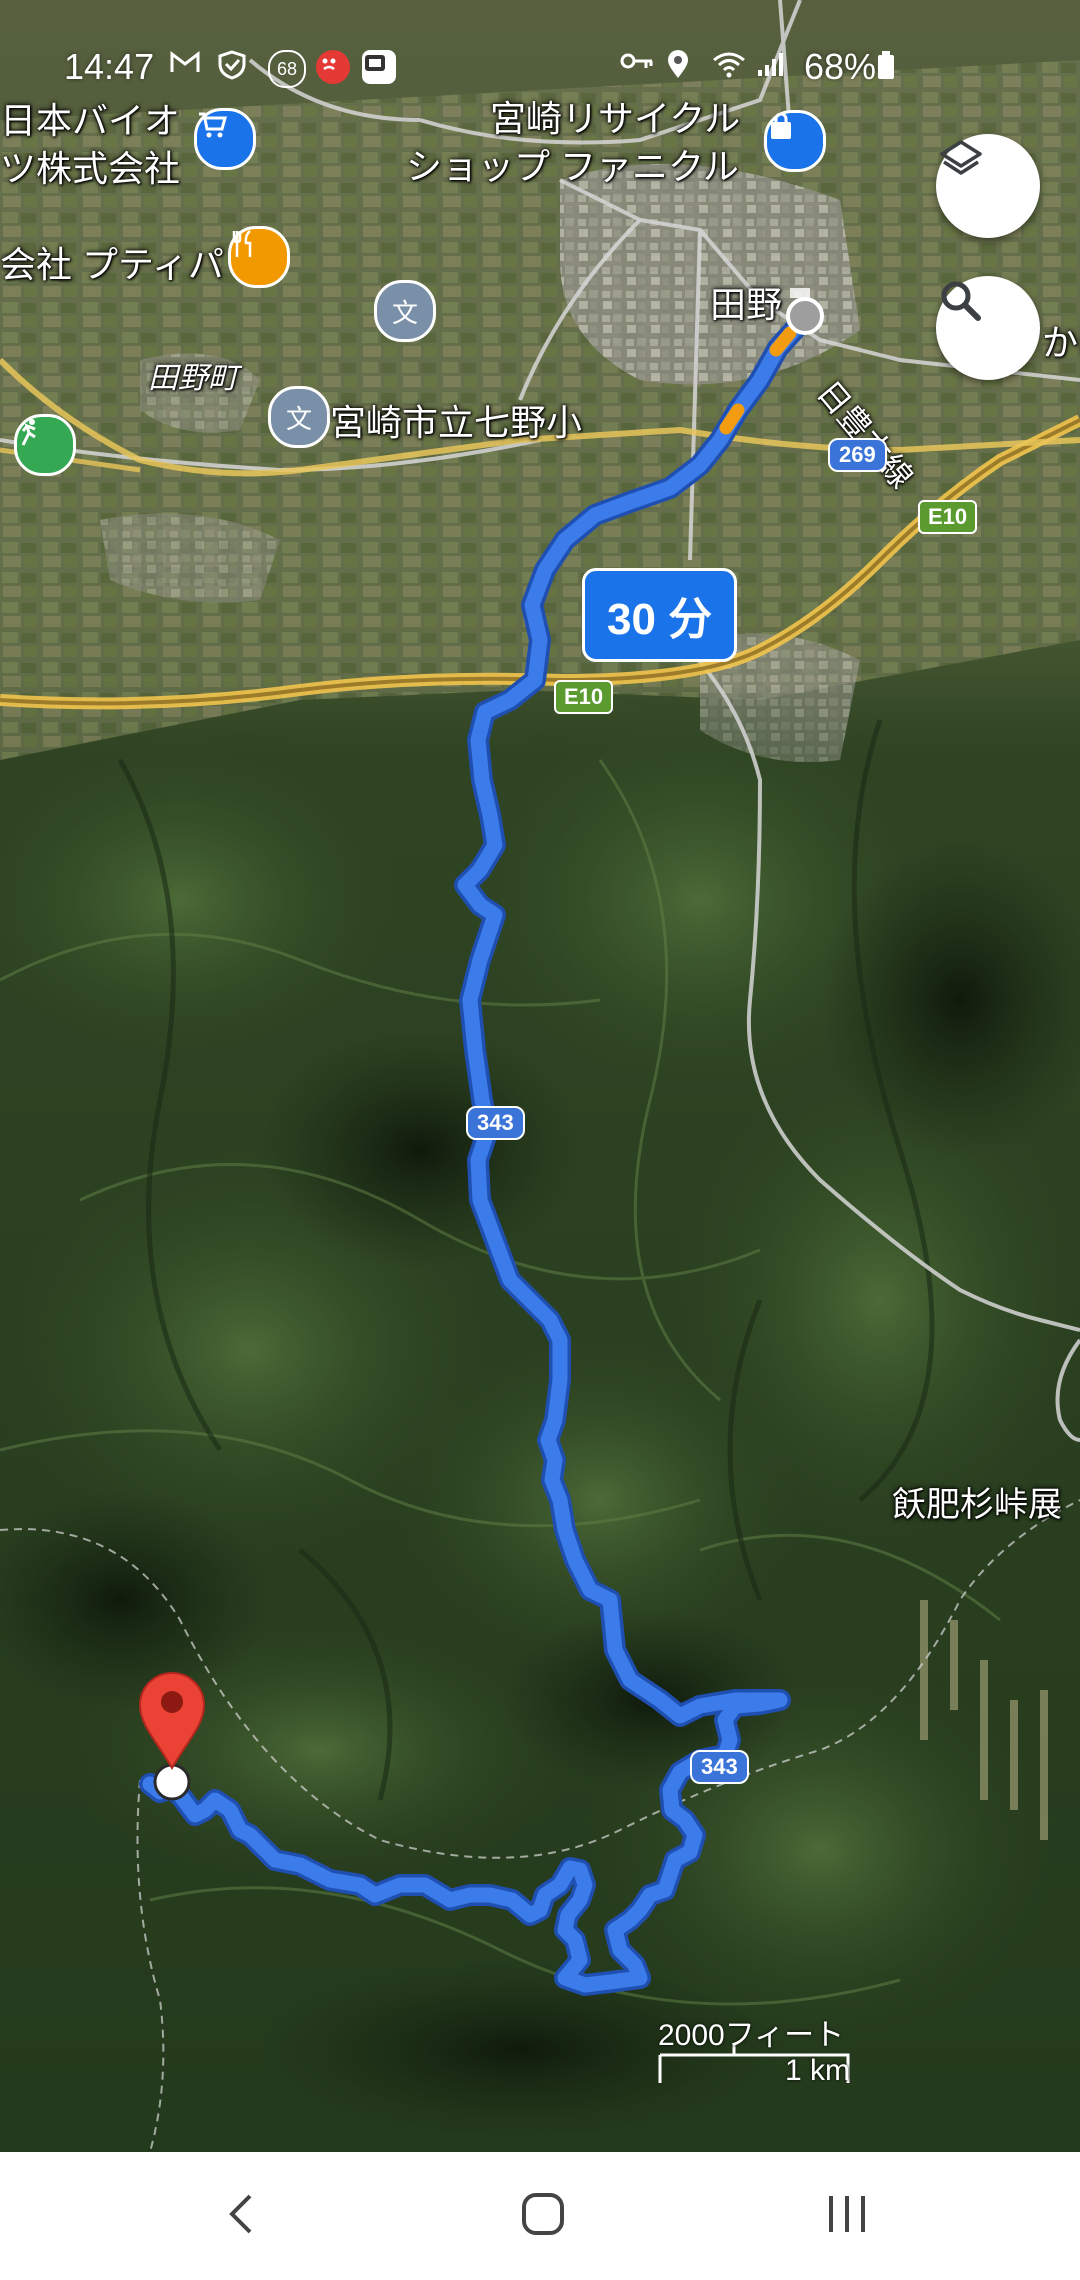  What do you see at coordinates (751, 2035) in the screenshot?
I see `scale-feet: 2000フィート` at bounding box center [751, 2035].